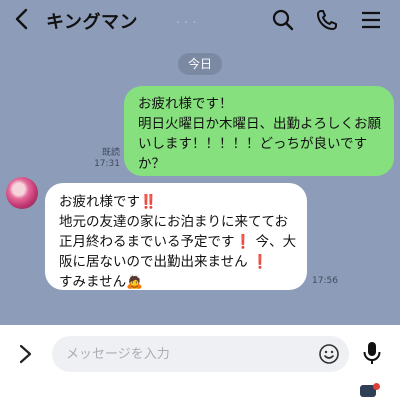  Describe the element at coordinates (92, 22) in the screenshot. I see `chat-title: キングマン` at that location.